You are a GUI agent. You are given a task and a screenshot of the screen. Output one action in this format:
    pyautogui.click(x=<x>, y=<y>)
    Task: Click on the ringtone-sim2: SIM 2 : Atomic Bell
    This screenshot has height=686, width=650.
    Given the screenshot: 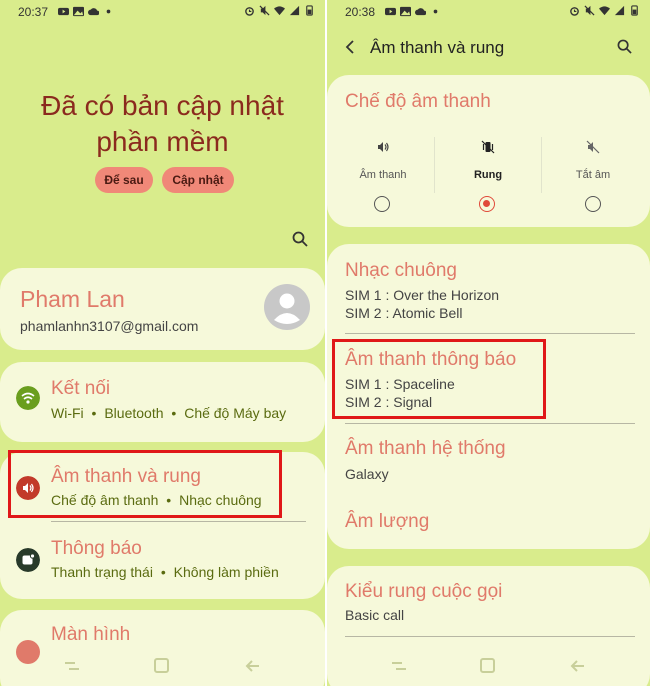 What is the action you would take?
    pyautogui.click(x=404, y=313)
    